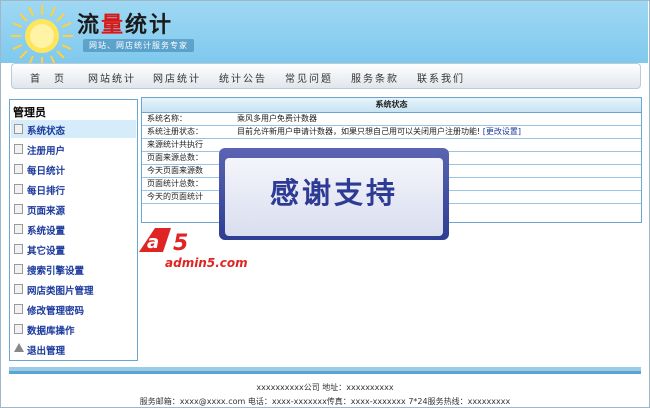 The width and height of the screenshot is (650, 408). Describe the element at coordinates (46, 151) in the screenshot. I see `sidebar-item-label: 注册用户` at that location.